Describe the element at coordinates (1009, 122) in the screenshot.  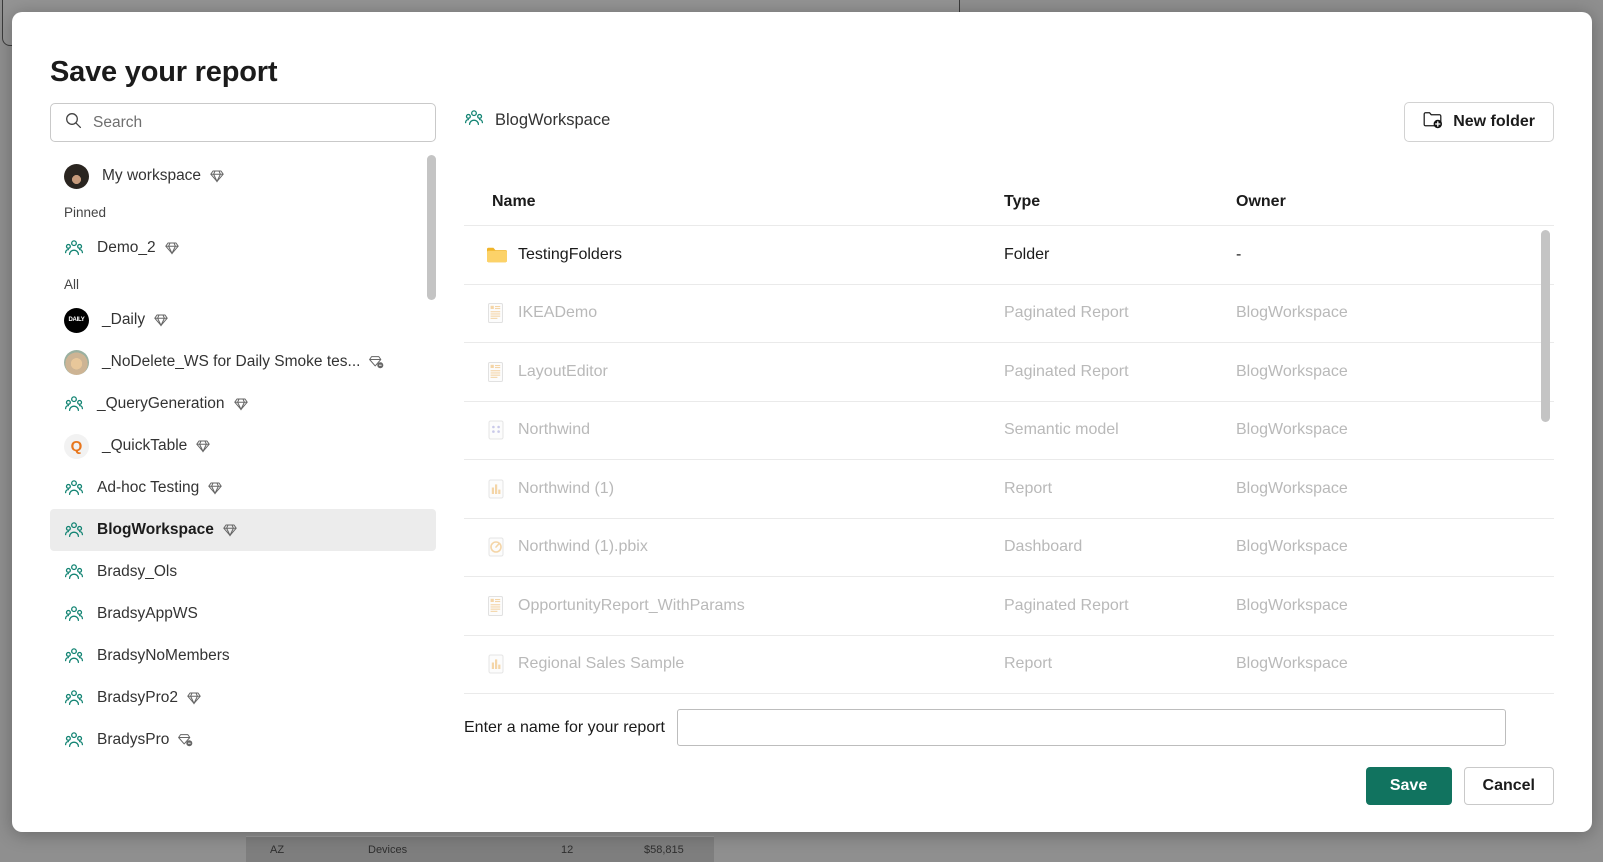
I see `breadcrumb: BlogWorkspace New folder` at that location.